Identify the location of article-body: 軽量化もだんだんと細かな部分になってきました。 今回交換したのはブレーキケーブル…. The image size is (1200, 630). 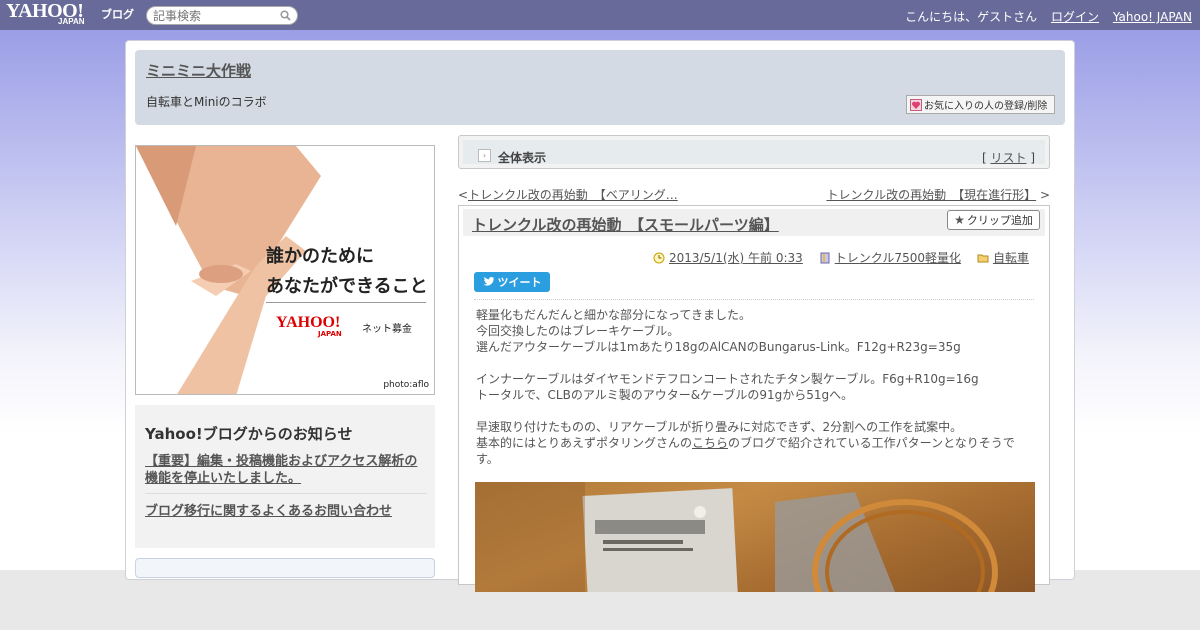
(756, 387).